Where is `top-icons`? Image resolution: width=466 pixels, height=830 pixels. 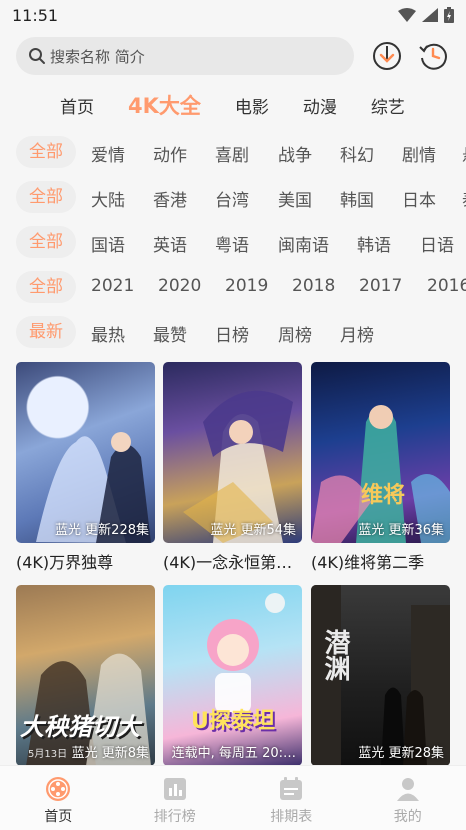 top-icons is located at coordinates (410, 56).